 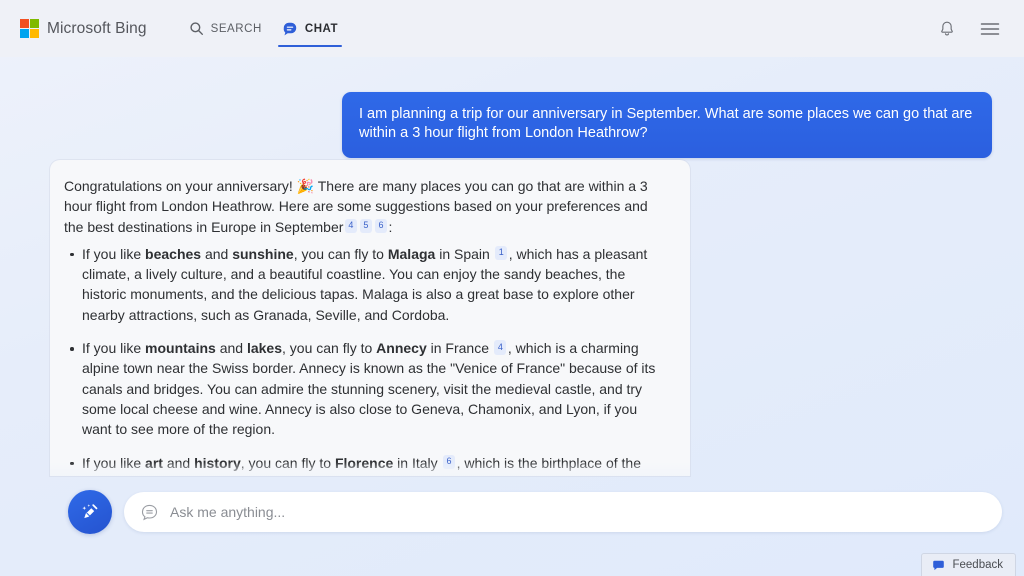 I want to click on tab-chat: CHAT, so click(x=310, y=28).